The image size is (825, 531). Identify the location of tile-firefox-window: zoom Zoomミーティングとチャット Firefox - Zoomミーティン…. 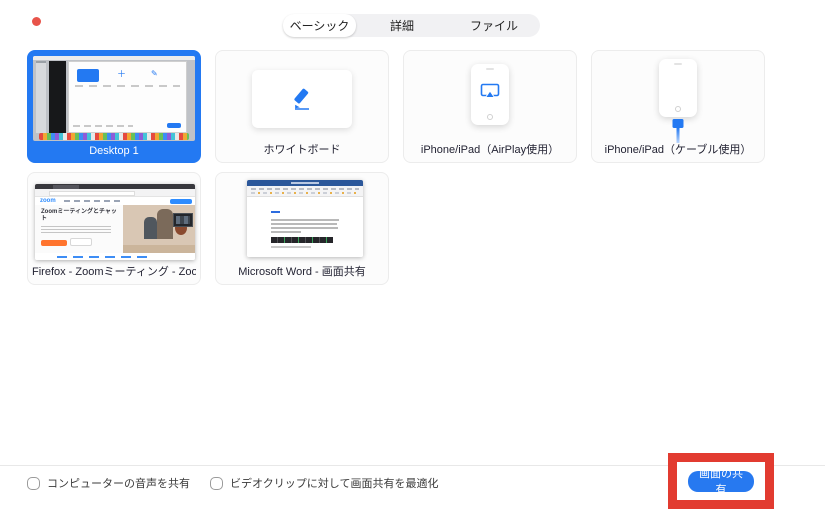
(114, 228).